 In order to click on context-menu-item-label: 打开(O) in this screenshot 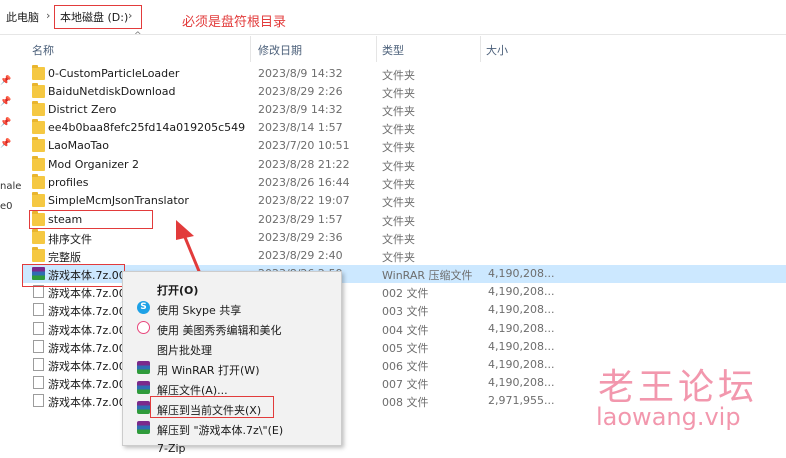, I will do `click(178, 290)`.